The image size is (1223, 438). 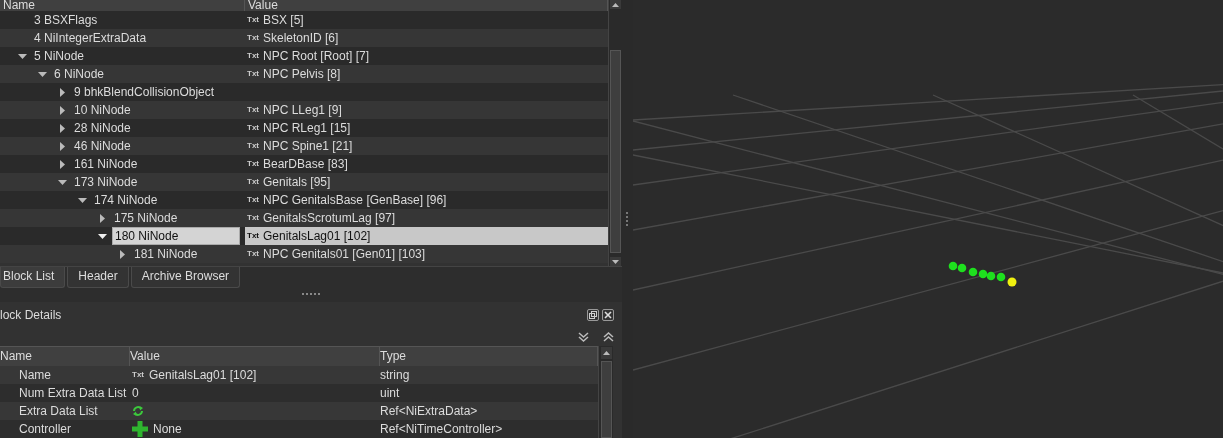 I want to click on node-value: NPC Pelvis [8], so click(x=302, y=74).